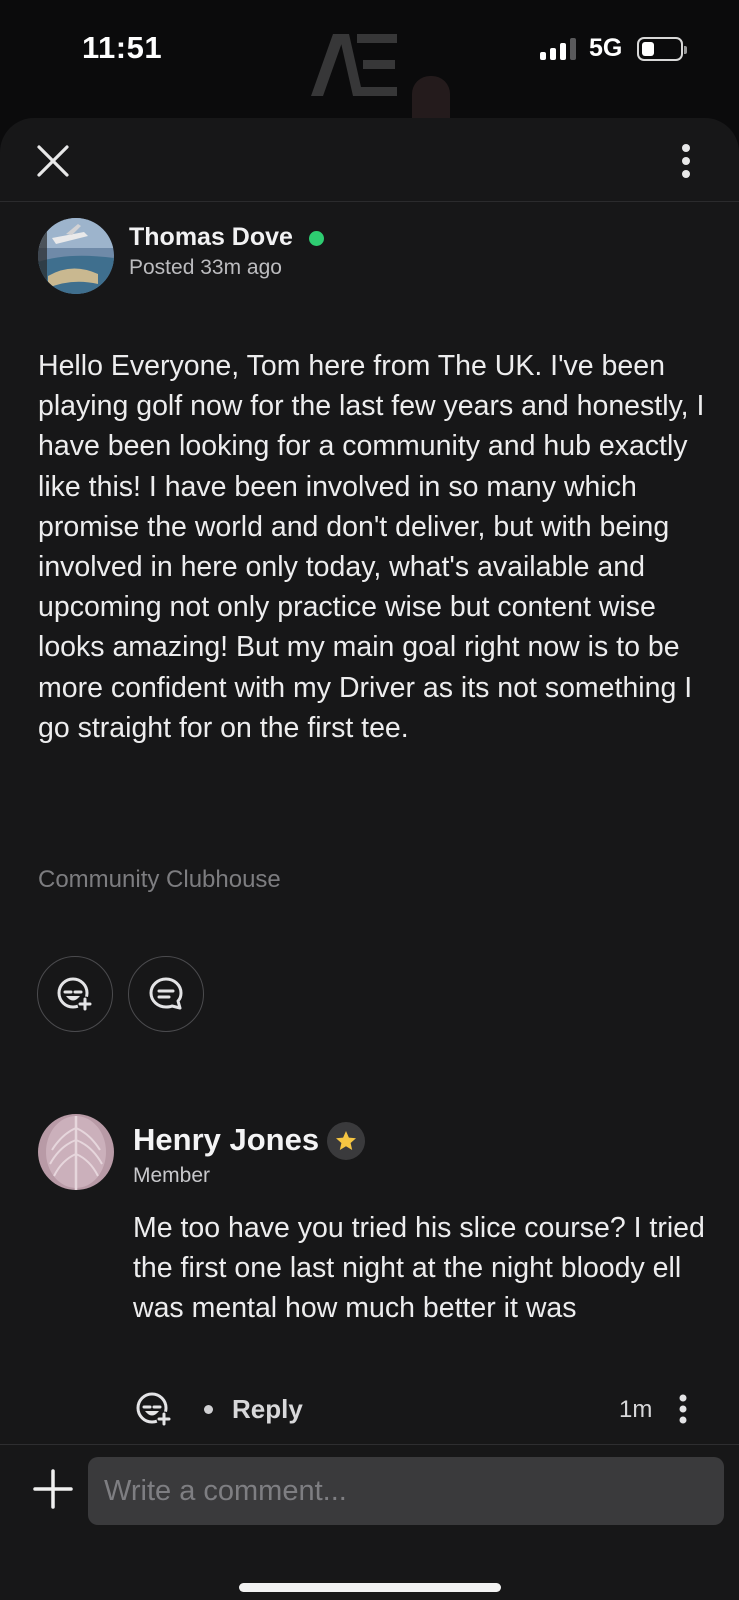  I want to click on star-badge, so click(346, 1141).